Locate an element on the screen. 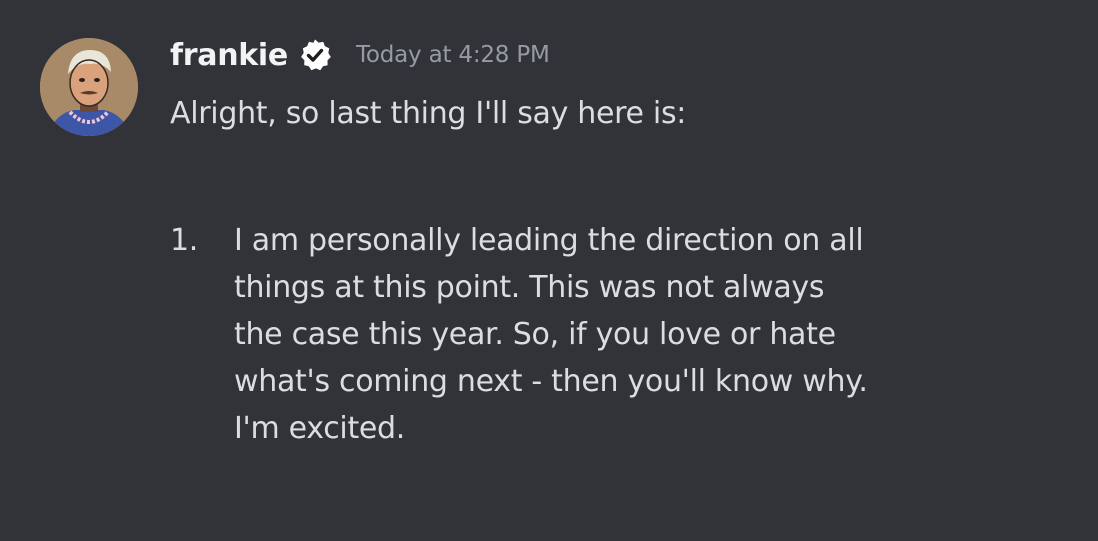 The image size is (1098, 541). avatar-portrait-icon is located at coordinates (89, 87).